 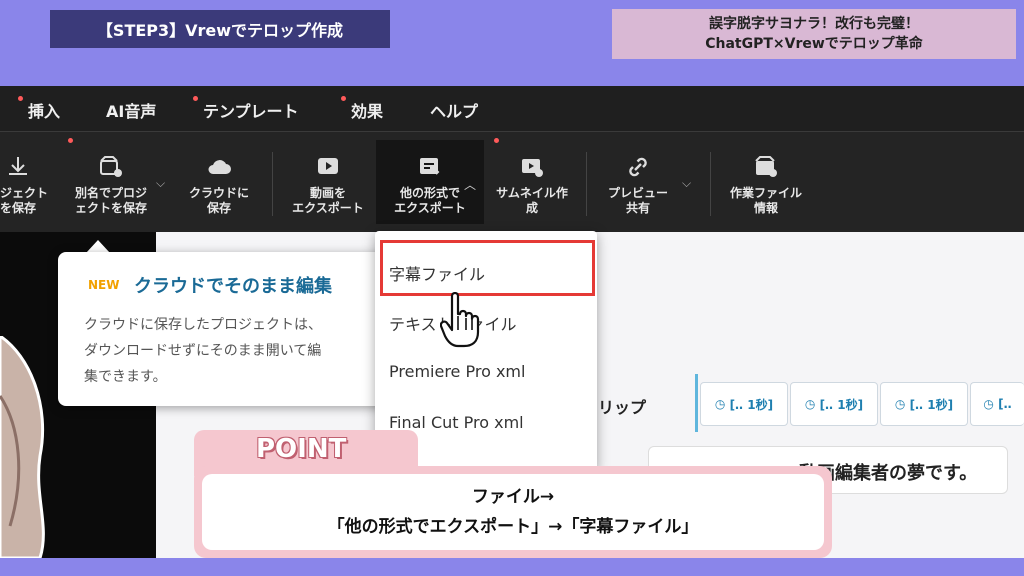 What do you see at coordinates (328, 166) in the screenshot?
I see `video-export-icon` at bounding box center [328, 166].